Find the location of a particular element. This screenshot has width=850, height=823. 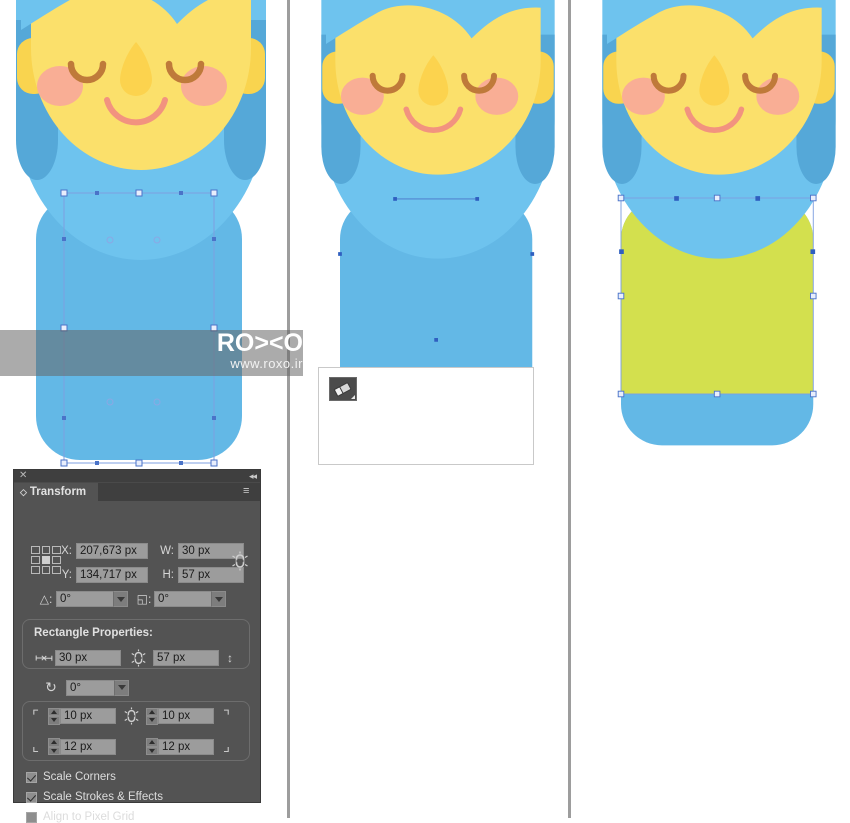

rotate-input is located at coordinates (84, 599).